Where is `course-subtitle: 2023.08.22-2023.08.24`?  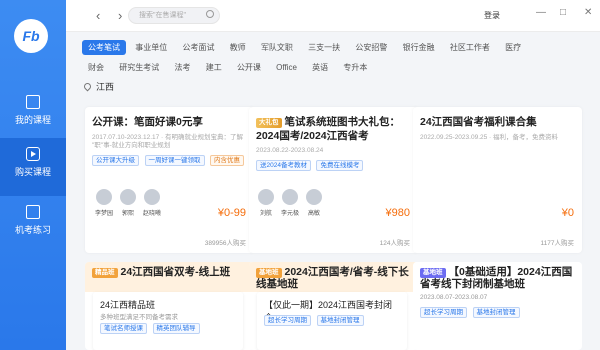
course-subtitle: 2023.08.22-2023.08.24 is located at coordinates (290, 150).